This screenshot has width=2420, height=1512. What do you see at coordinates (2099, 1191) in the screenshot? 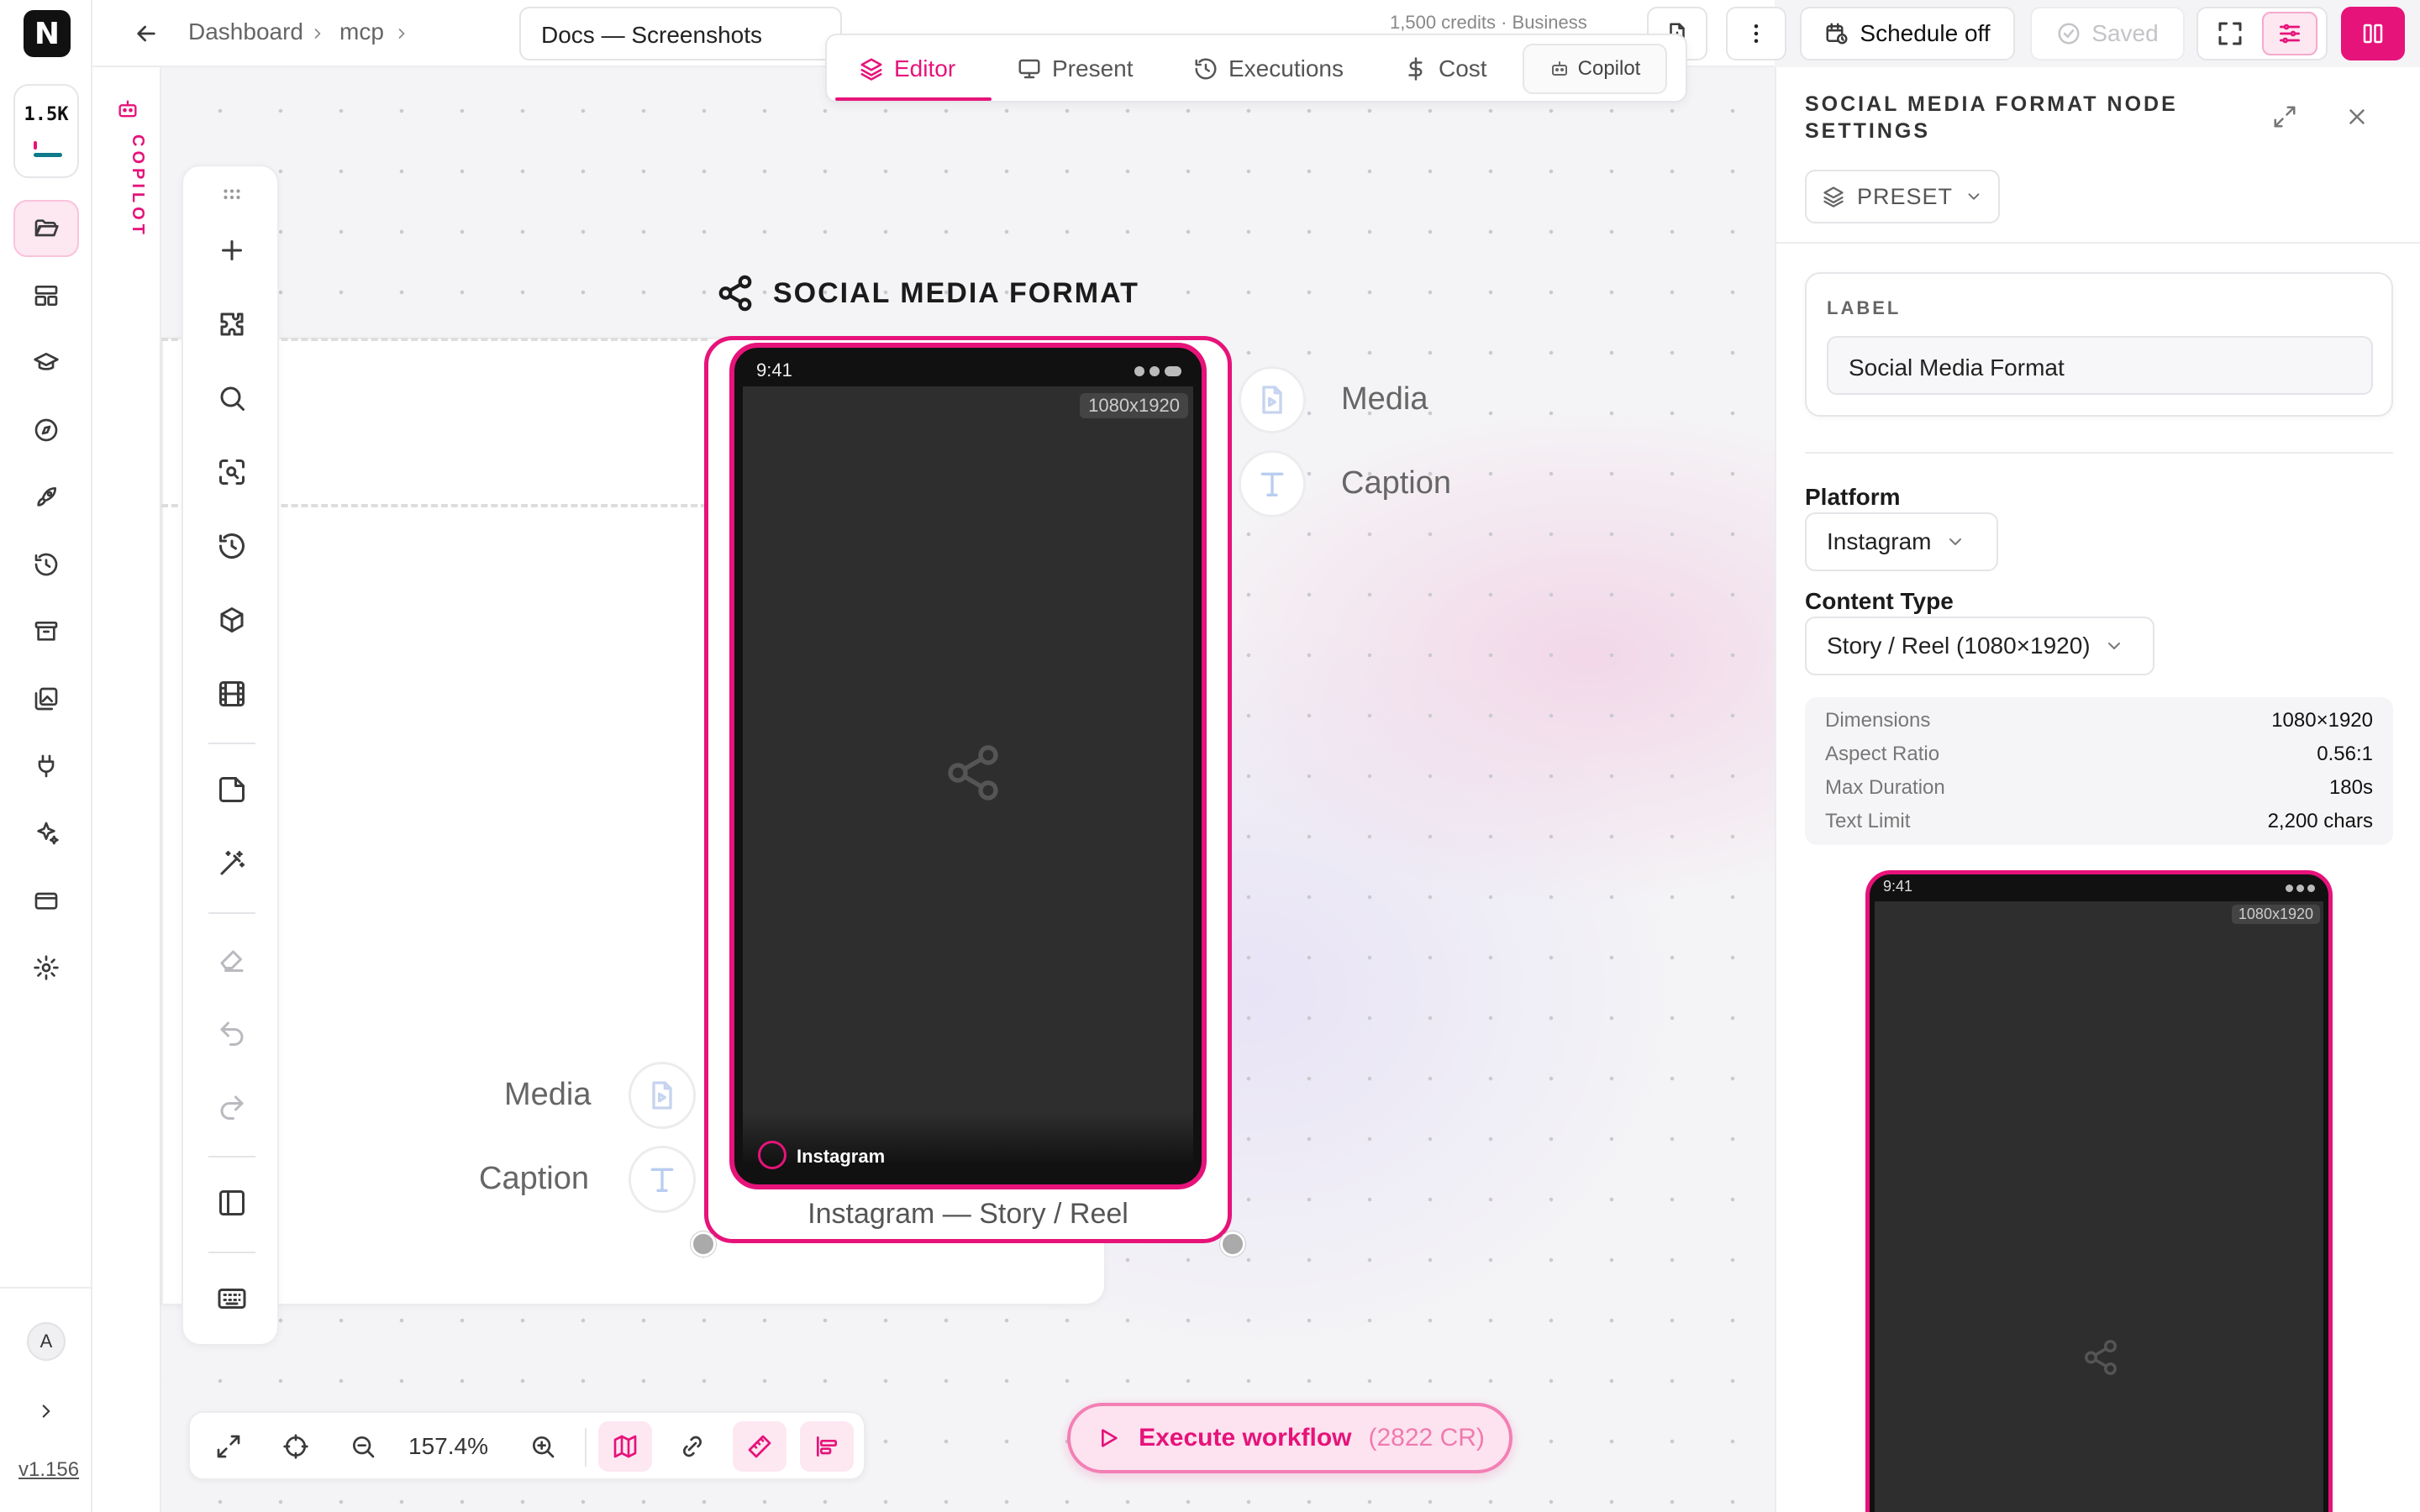
I see `format-preview: 9:41 1080x1920` at bounding box center [2099, 1191].